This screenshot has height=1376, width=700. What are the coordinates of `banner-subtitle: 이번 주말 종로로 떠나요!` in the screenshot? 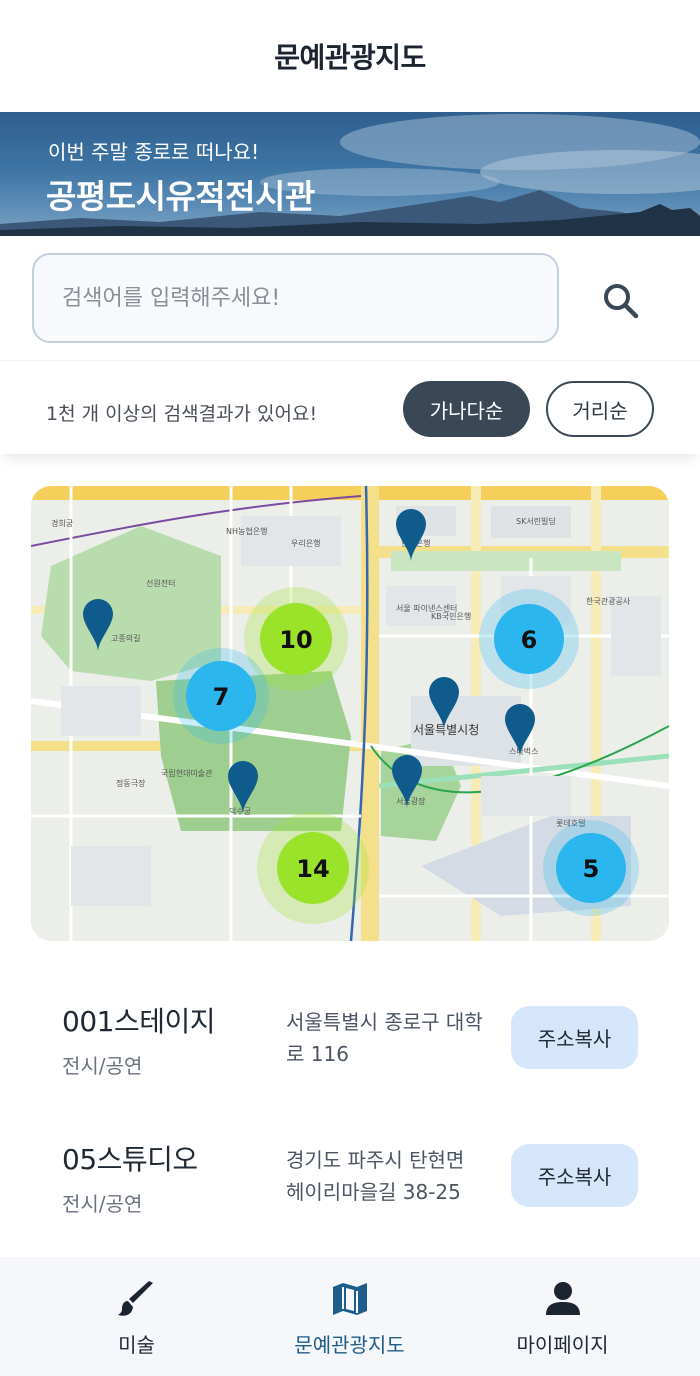 It's located at (154, 152).